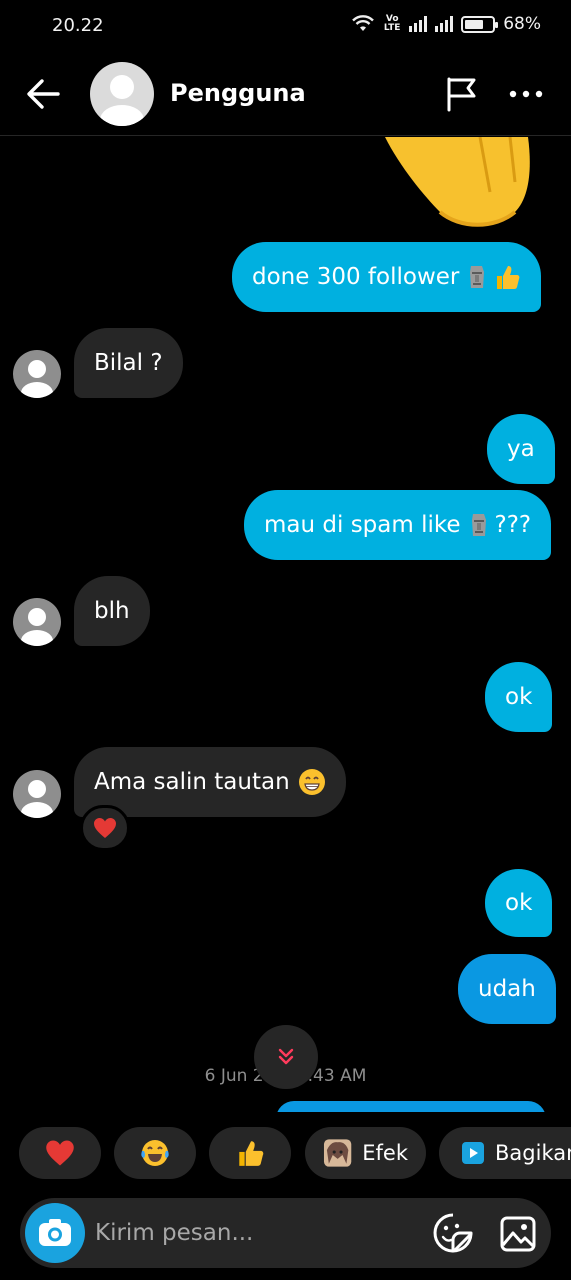 The height and width of the screenshot is (1280, 571). I want to click on chat-header: Pengguna, so click(285, 94).